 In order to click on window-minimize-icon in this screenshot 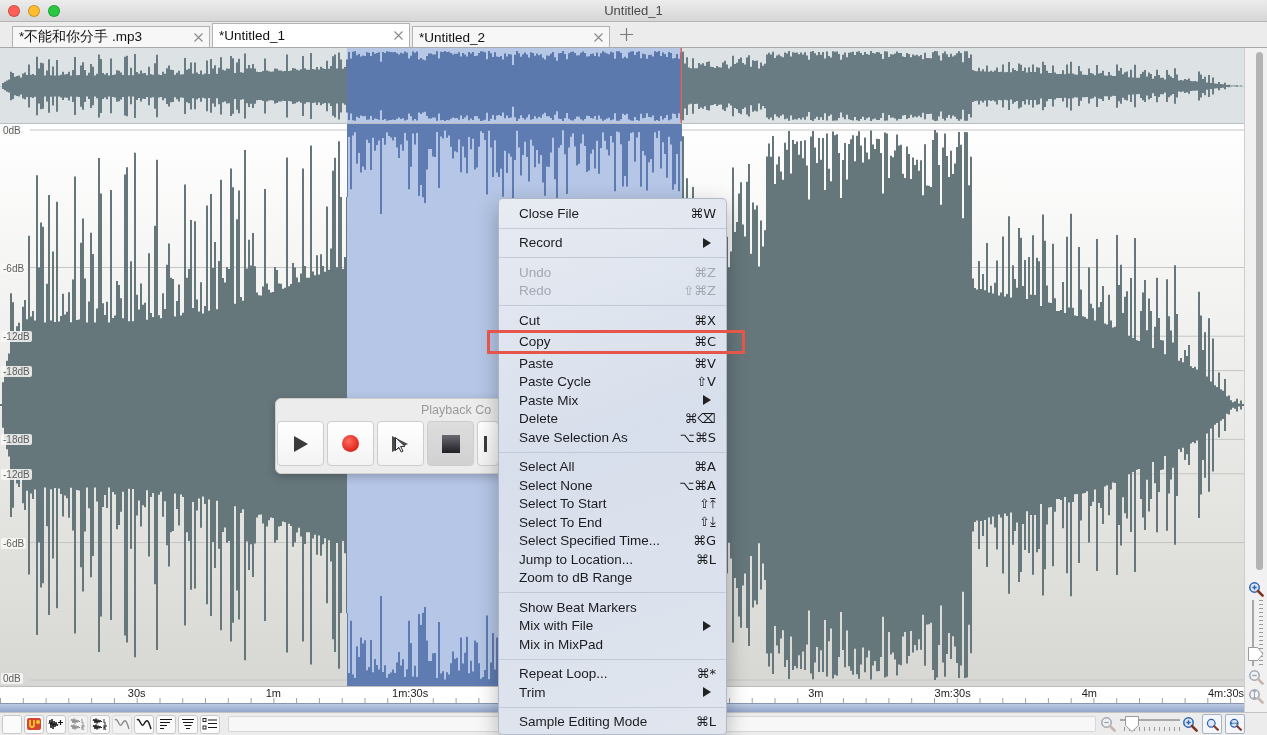, I will do `click(34, 10)`.